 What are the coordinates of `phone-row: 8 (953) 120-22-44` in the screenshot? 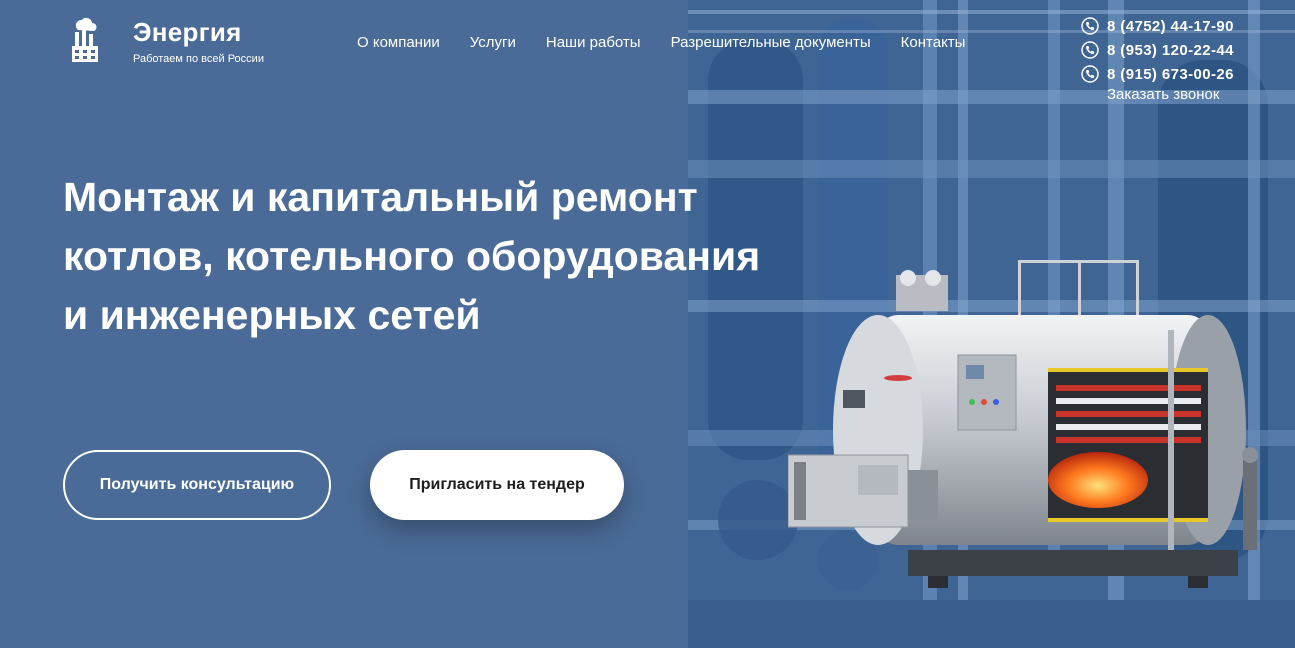 It's located at (1157, 50).